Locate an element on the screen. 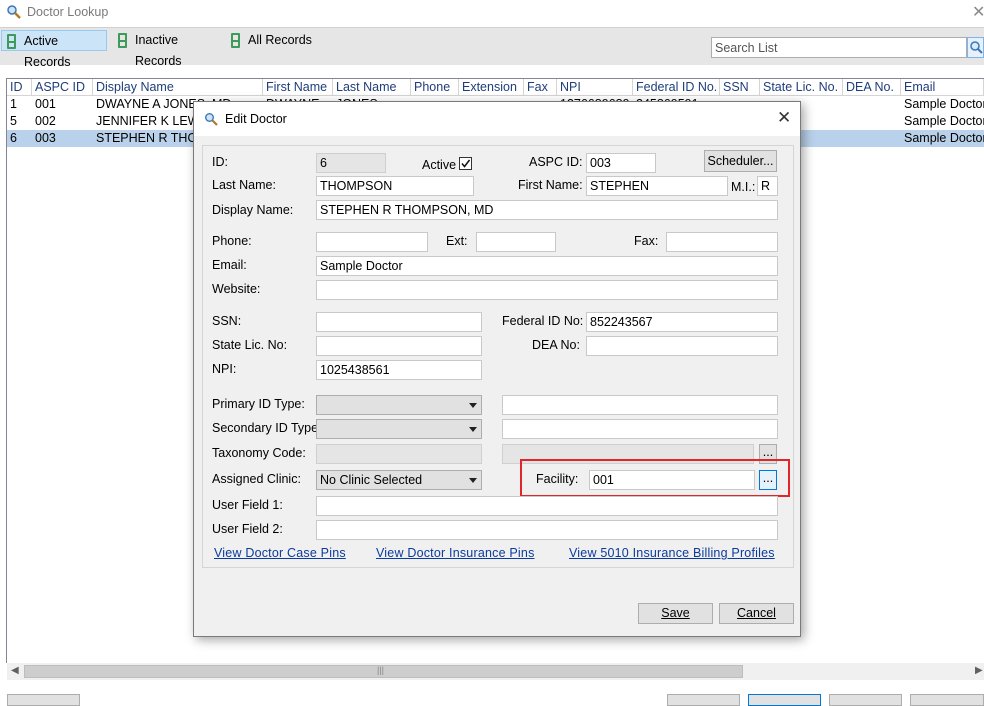  phone-field is located at coordinates (372, 242).